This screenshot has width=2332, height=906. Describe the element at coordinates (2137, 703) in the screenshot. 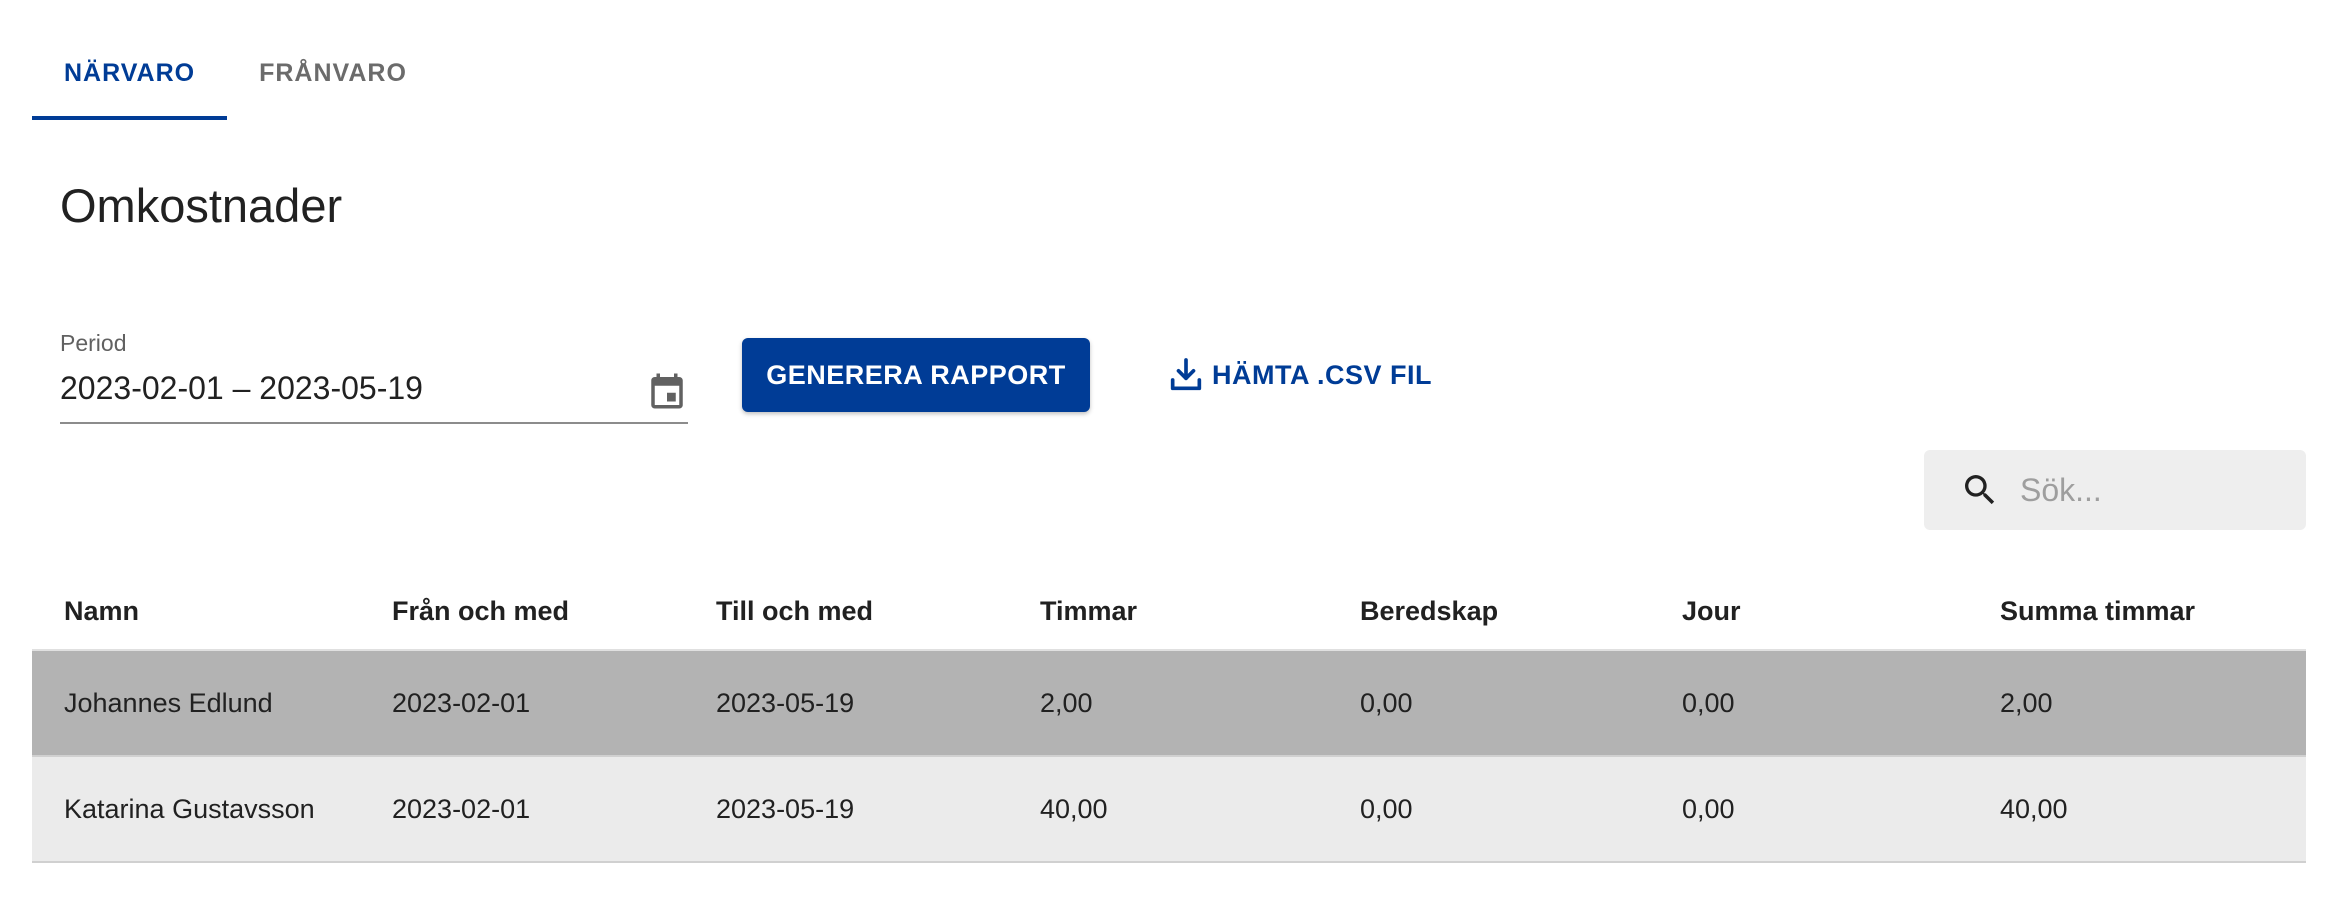

I see `cell-total-hours: 2,00` at that location.